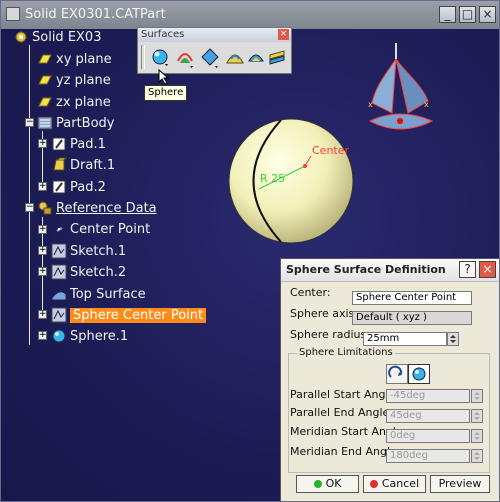 The height and width of the screenshot is (502, 500). Describe the element at coordinates (341, 412) in the screenshot. I see `parallel-end-label: Parallel End Angle:` at that location.